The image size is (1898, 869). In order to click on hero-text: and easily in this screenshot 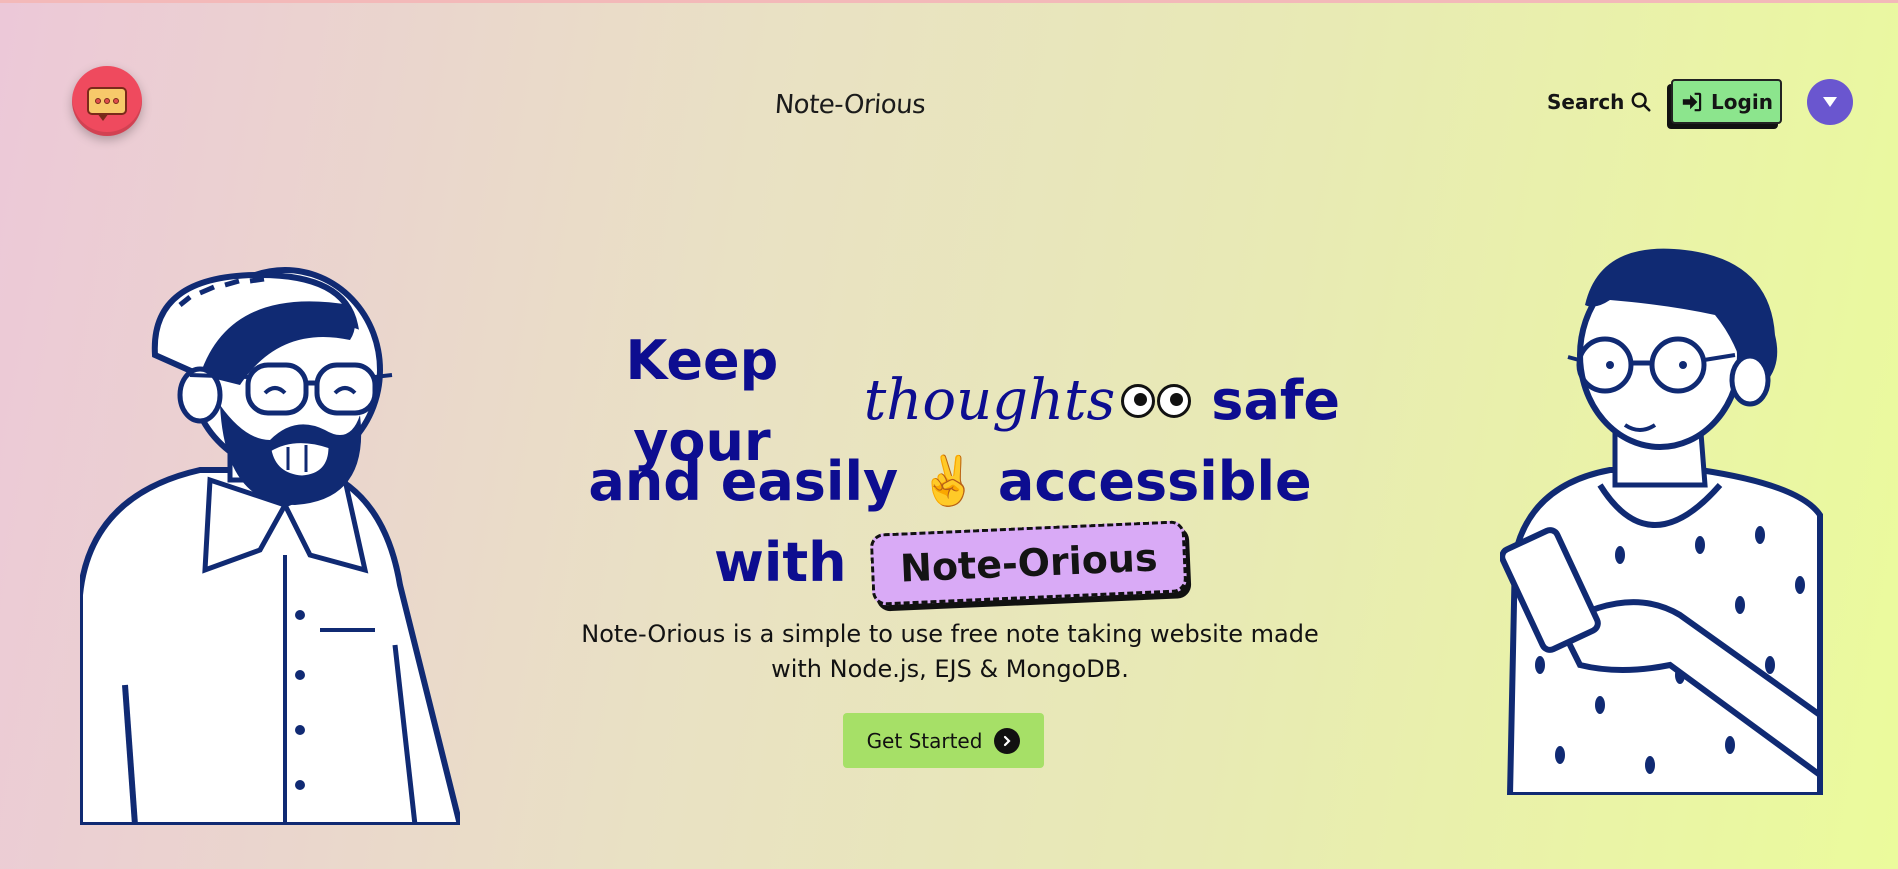, I will do `click(743, 481)`.